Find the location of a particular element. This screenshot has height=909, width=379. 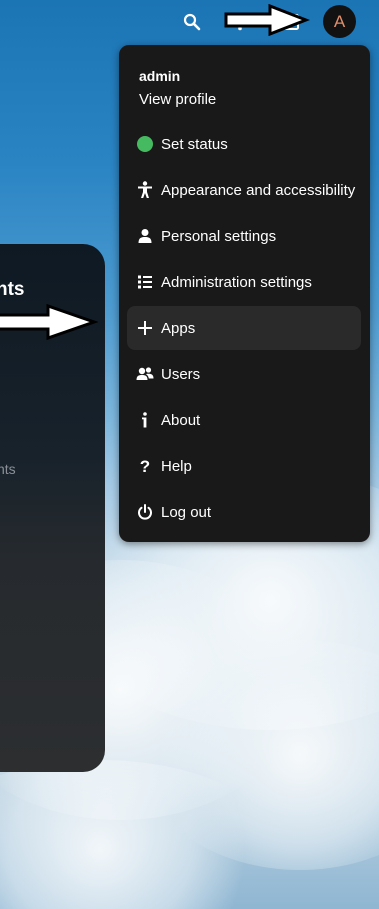

search-icon is located at coordinates (192, 22).